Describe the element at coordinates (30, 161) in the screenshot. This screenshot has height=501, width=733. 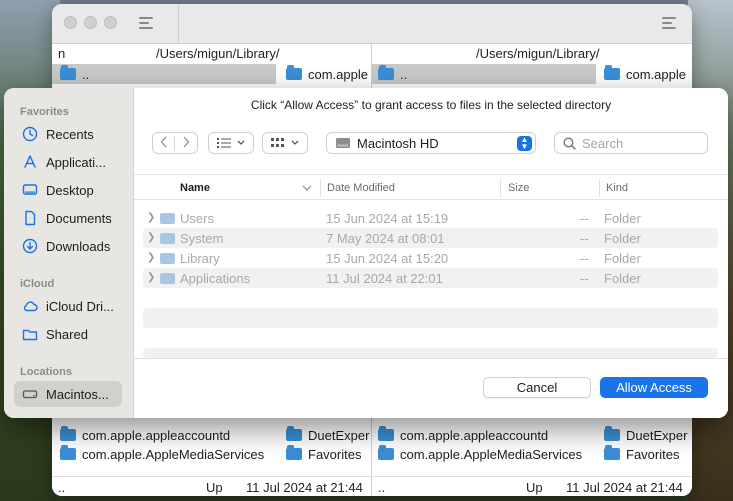
I see `apps-icon` at that location.